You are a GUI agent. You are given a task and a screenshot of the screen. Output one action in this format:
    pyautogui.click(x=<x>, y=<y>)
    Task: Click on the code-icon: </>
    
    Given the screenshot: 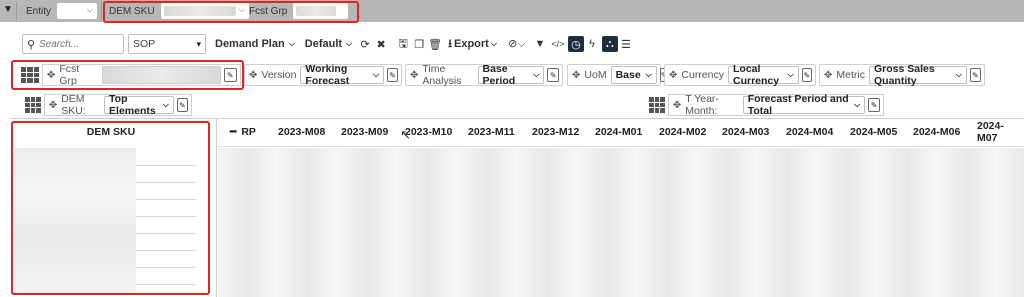 What is the action you would take?
    pyautogui.click(x=558, y=44)
    